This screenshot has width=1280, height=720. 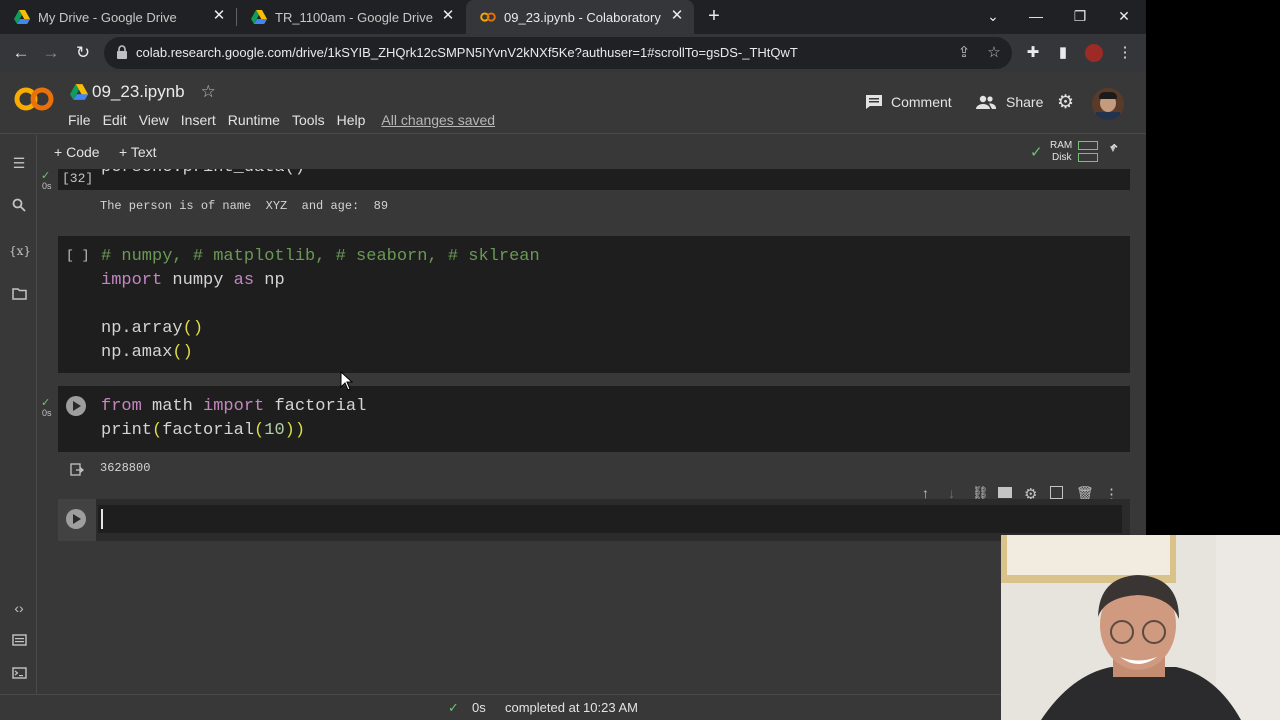 What do you see at coordinates (19, 295) in the screenshot?
I see `folder-icon` at bounding box center [19, 295].